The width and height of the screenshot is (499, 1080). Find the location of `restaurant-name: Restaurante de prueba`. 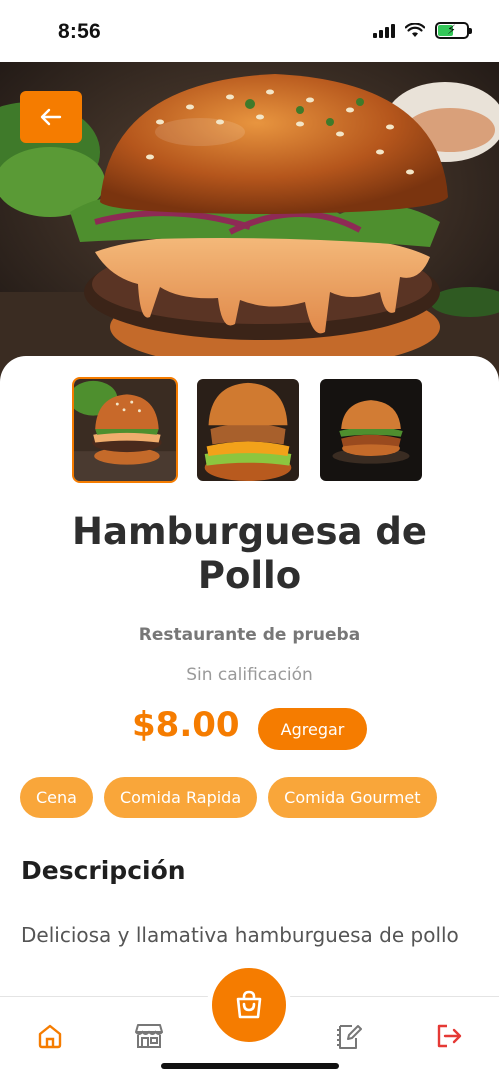

restaurant-name: Restaurante de prueba is located at coordinates (249, 635).